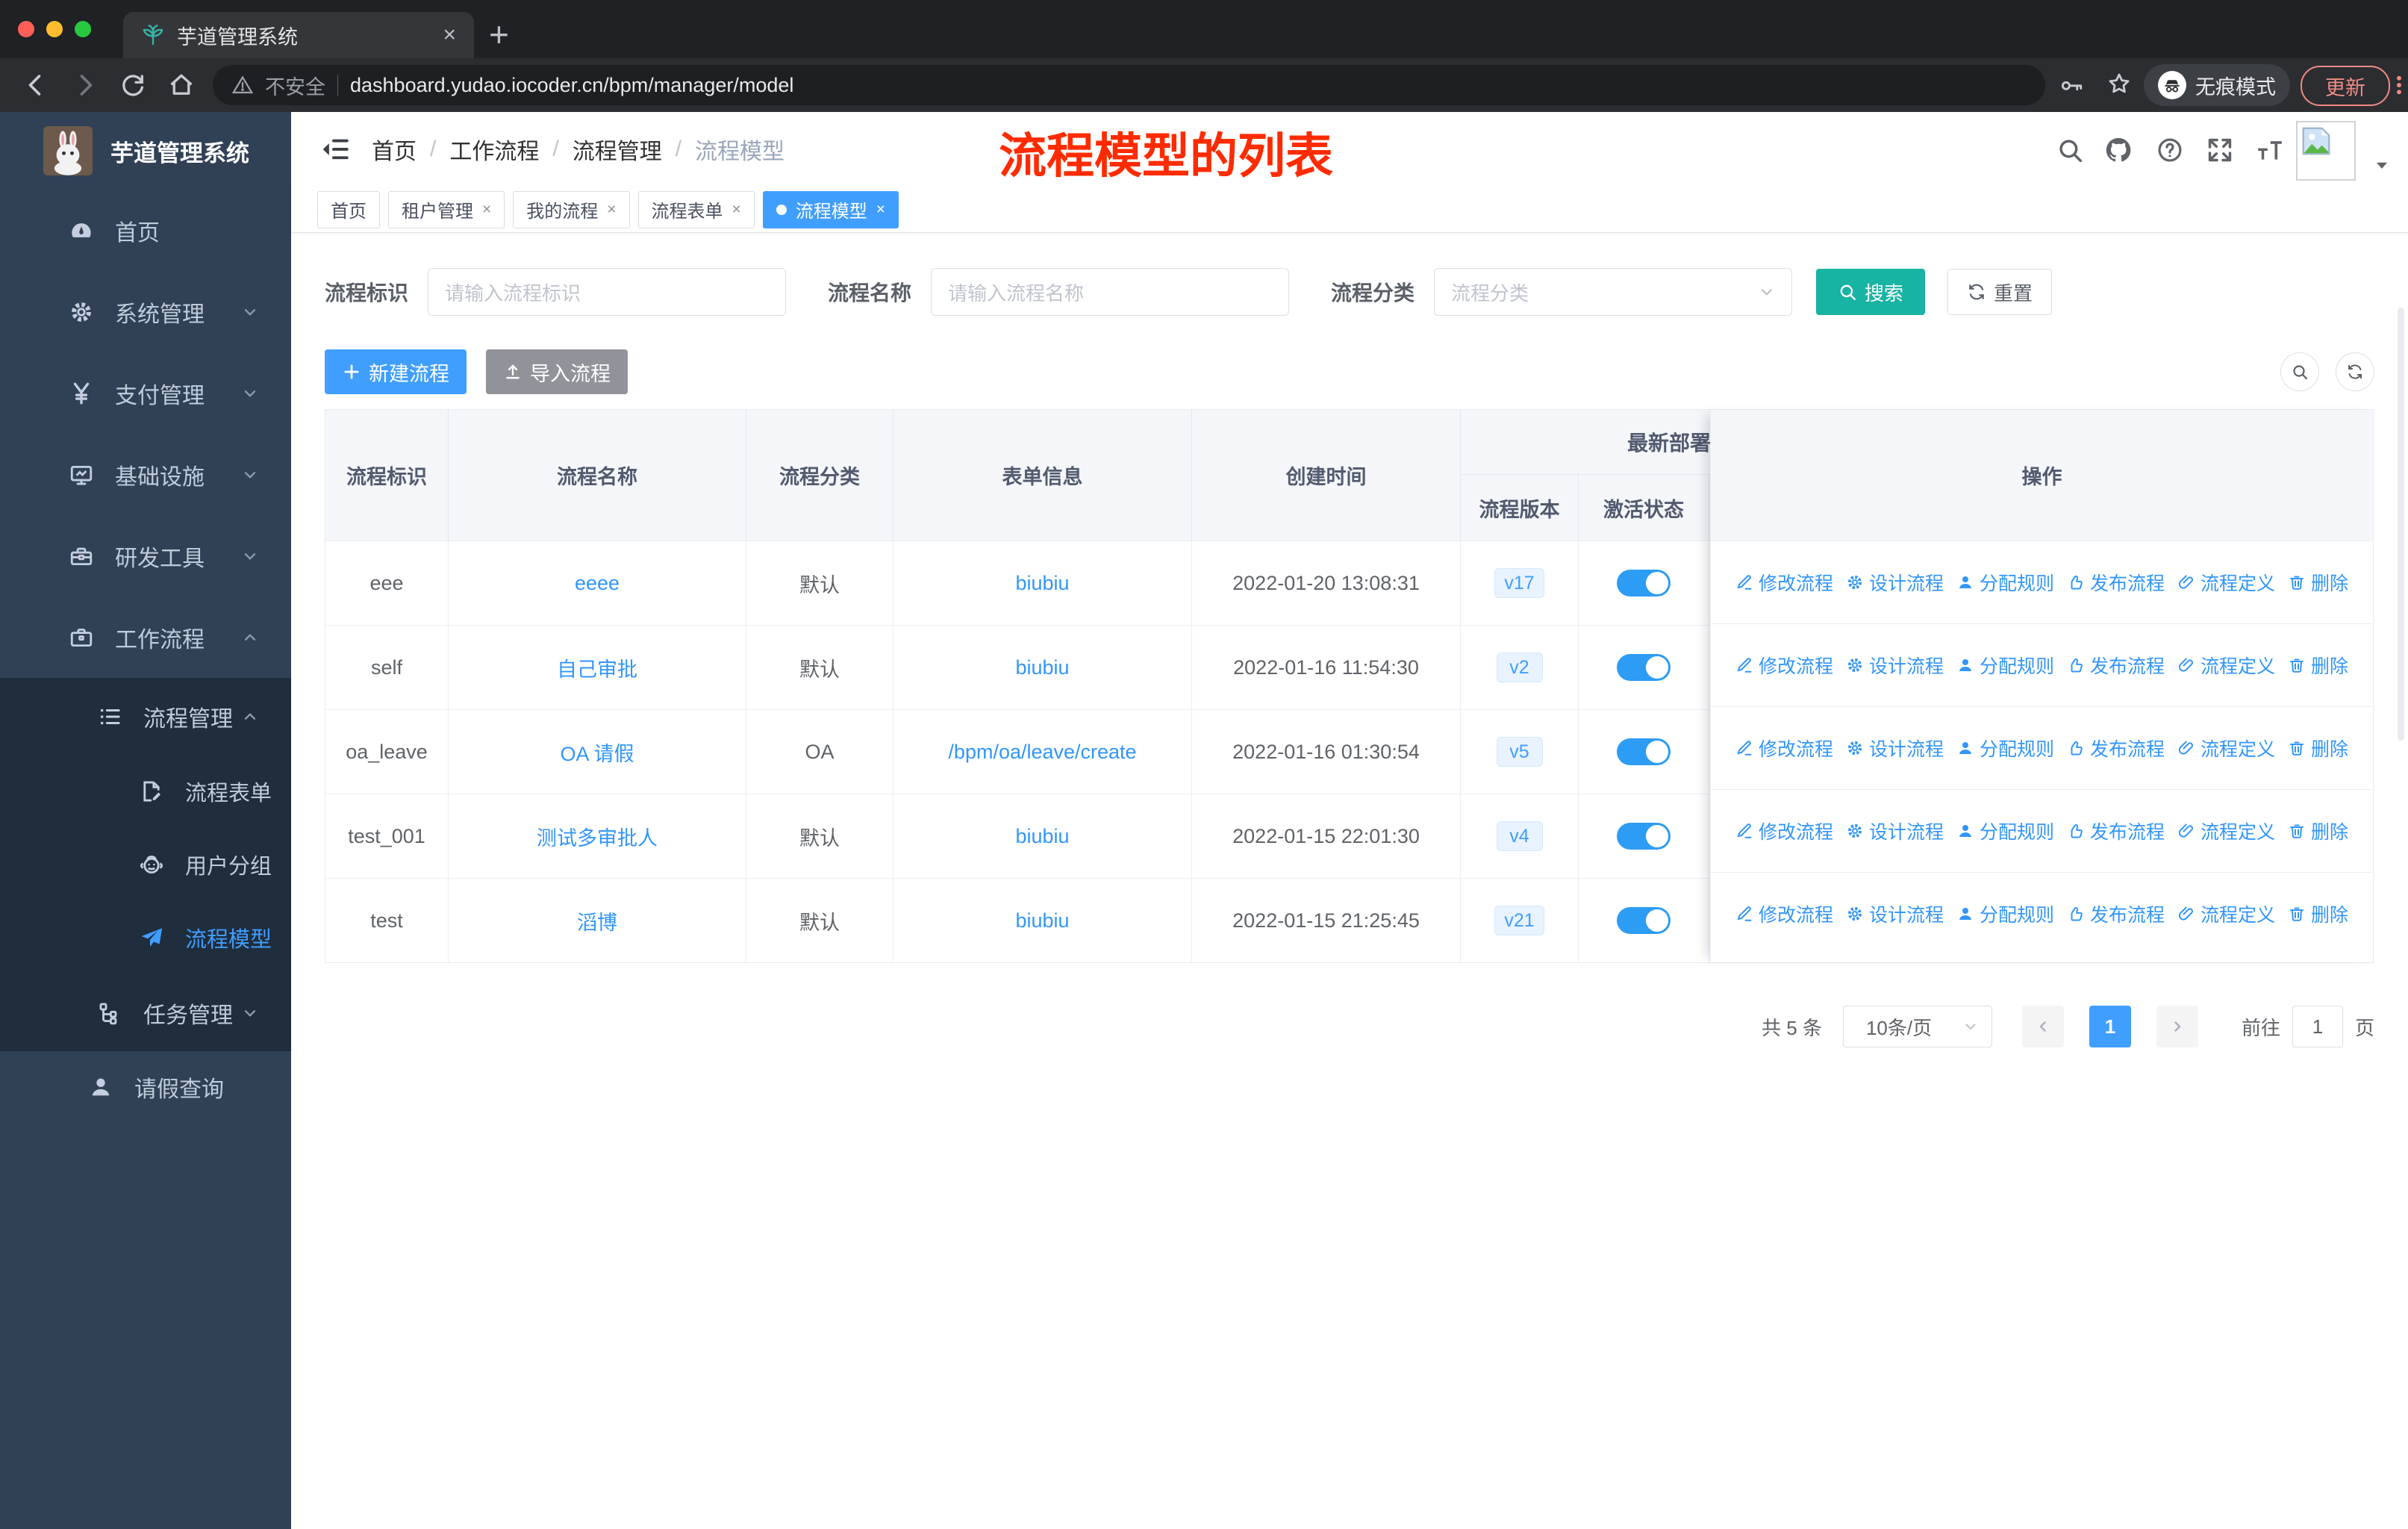 The image size is (2408, 1529). Describe the element at coordinates (696, 209) in the screenshot. I see `tag-process-form: 流程表单 ×` at that location.